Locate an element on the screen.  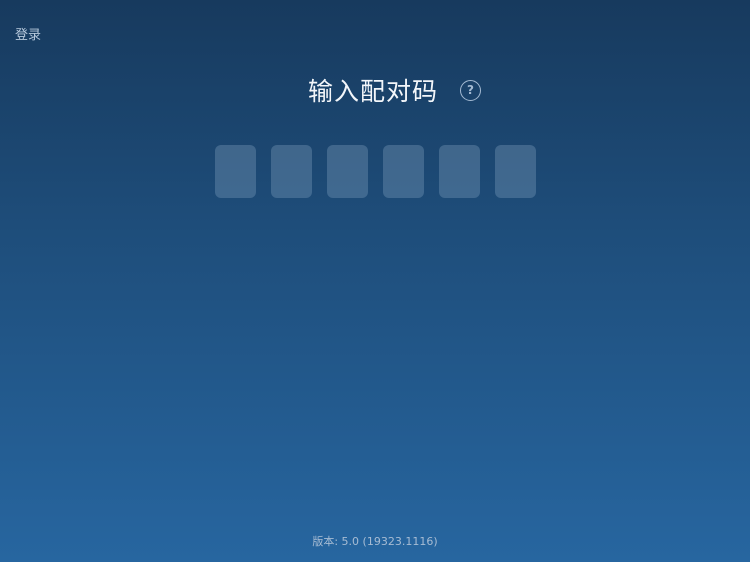
login-link: 登录 is located at coordinates (28, 33).